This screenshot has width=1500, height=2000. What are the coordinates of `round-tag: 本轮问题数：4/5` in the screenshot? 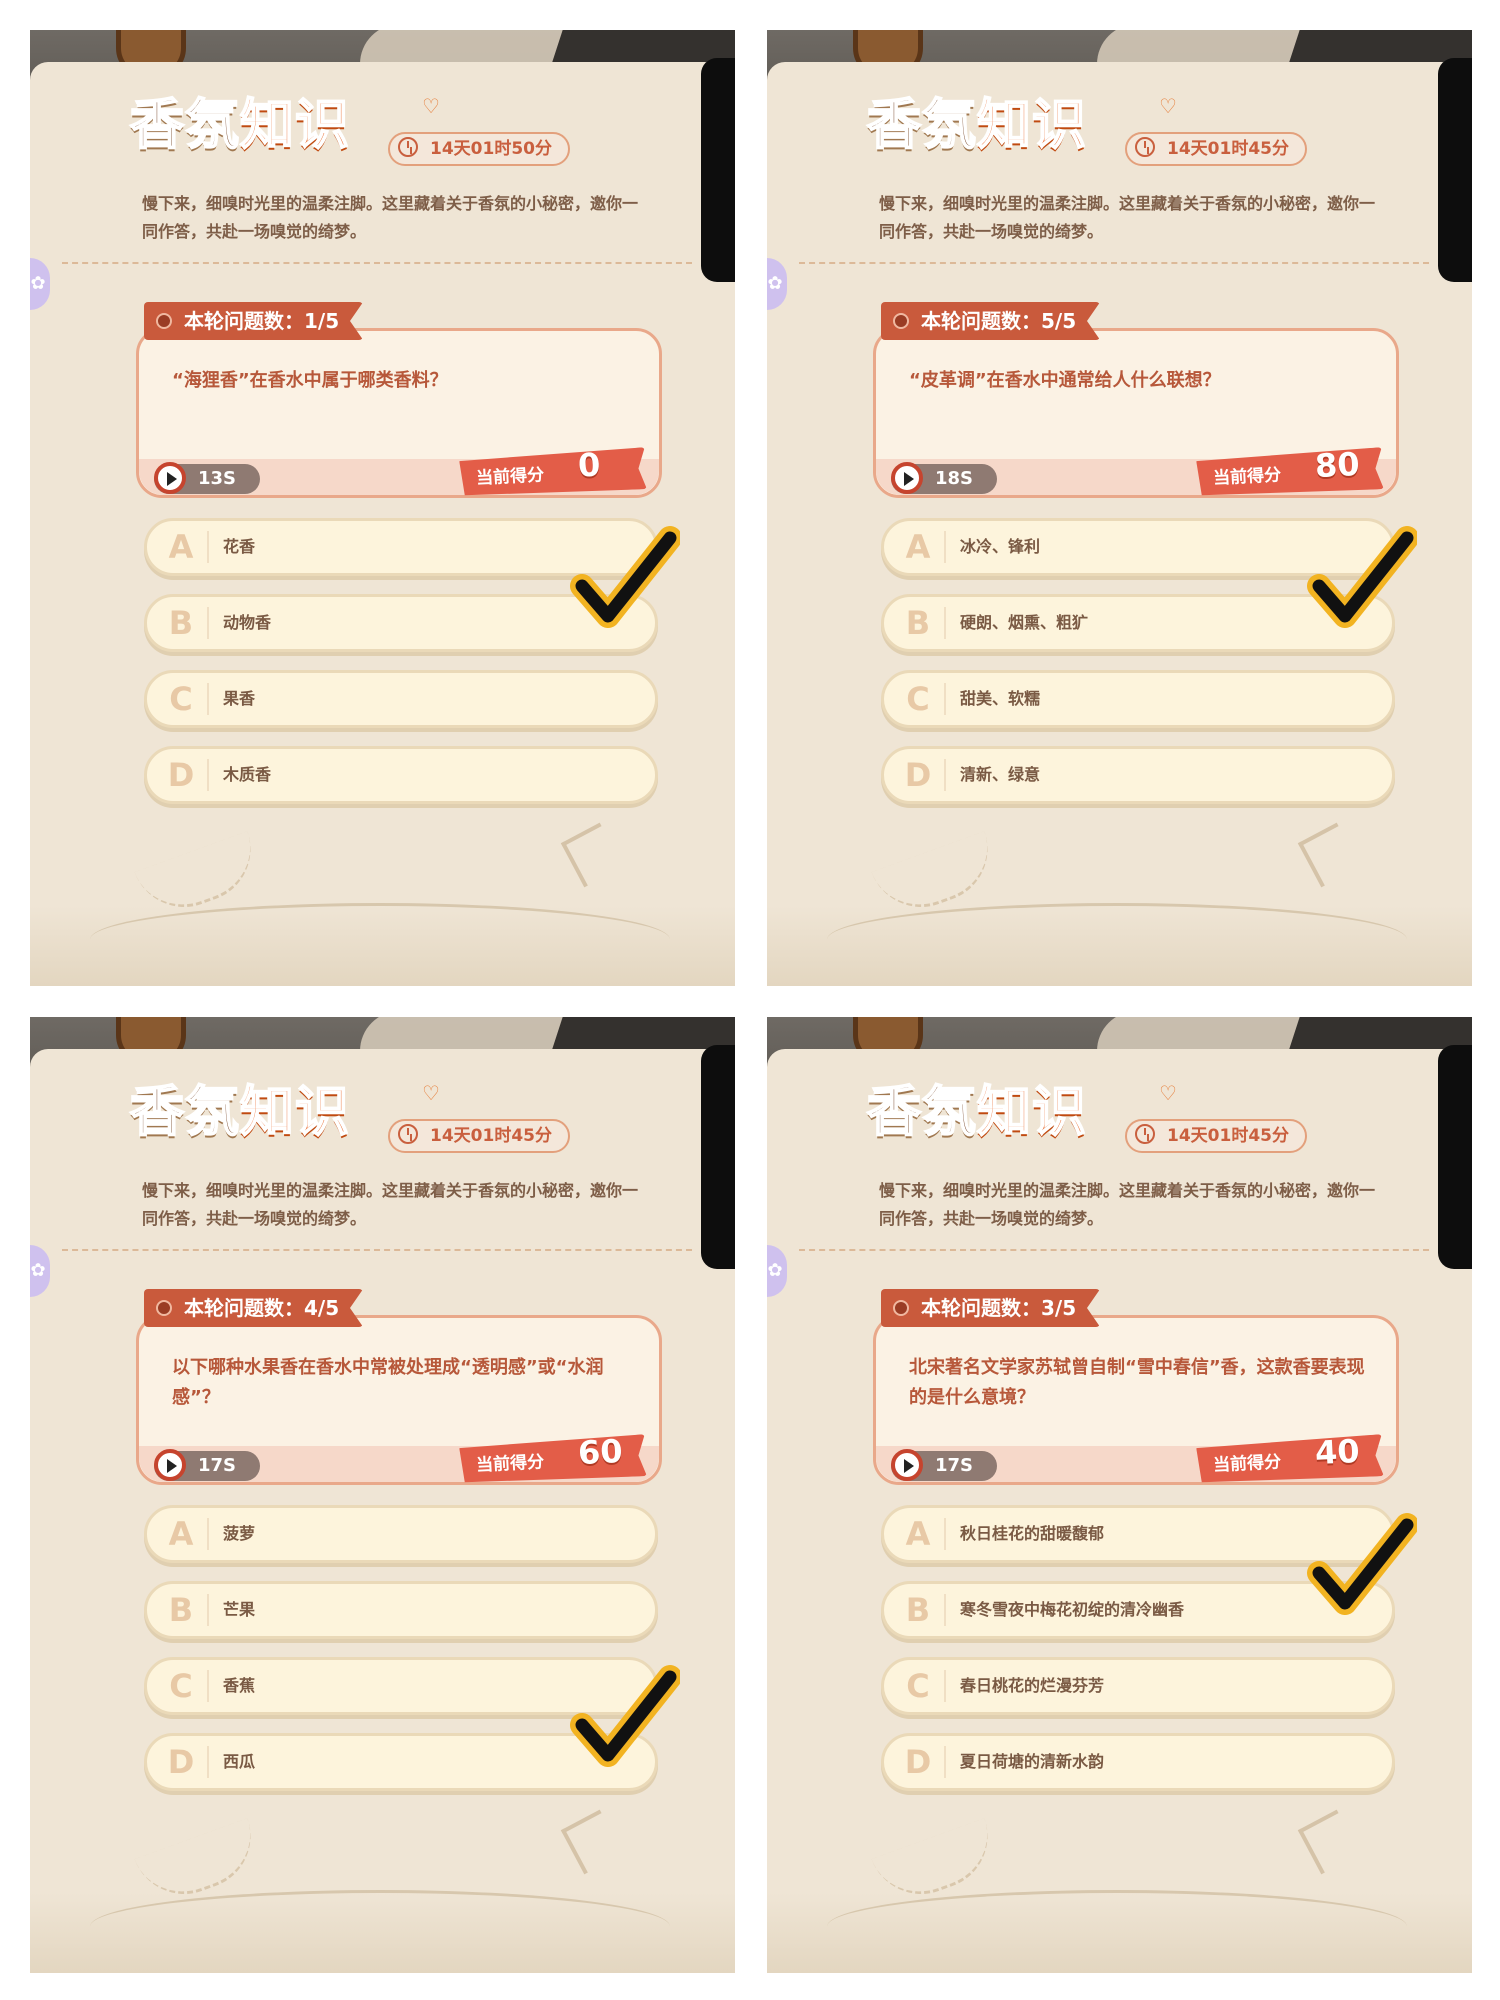 It's located at (254, 1308).